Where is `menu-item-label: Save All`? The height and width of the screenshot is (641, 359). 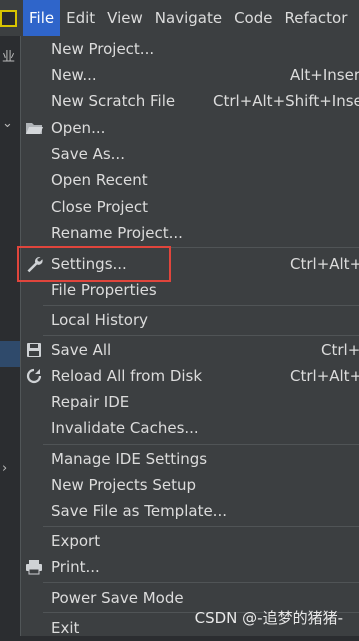 menu-item-label: Save All is located at coordinates (81, 350).